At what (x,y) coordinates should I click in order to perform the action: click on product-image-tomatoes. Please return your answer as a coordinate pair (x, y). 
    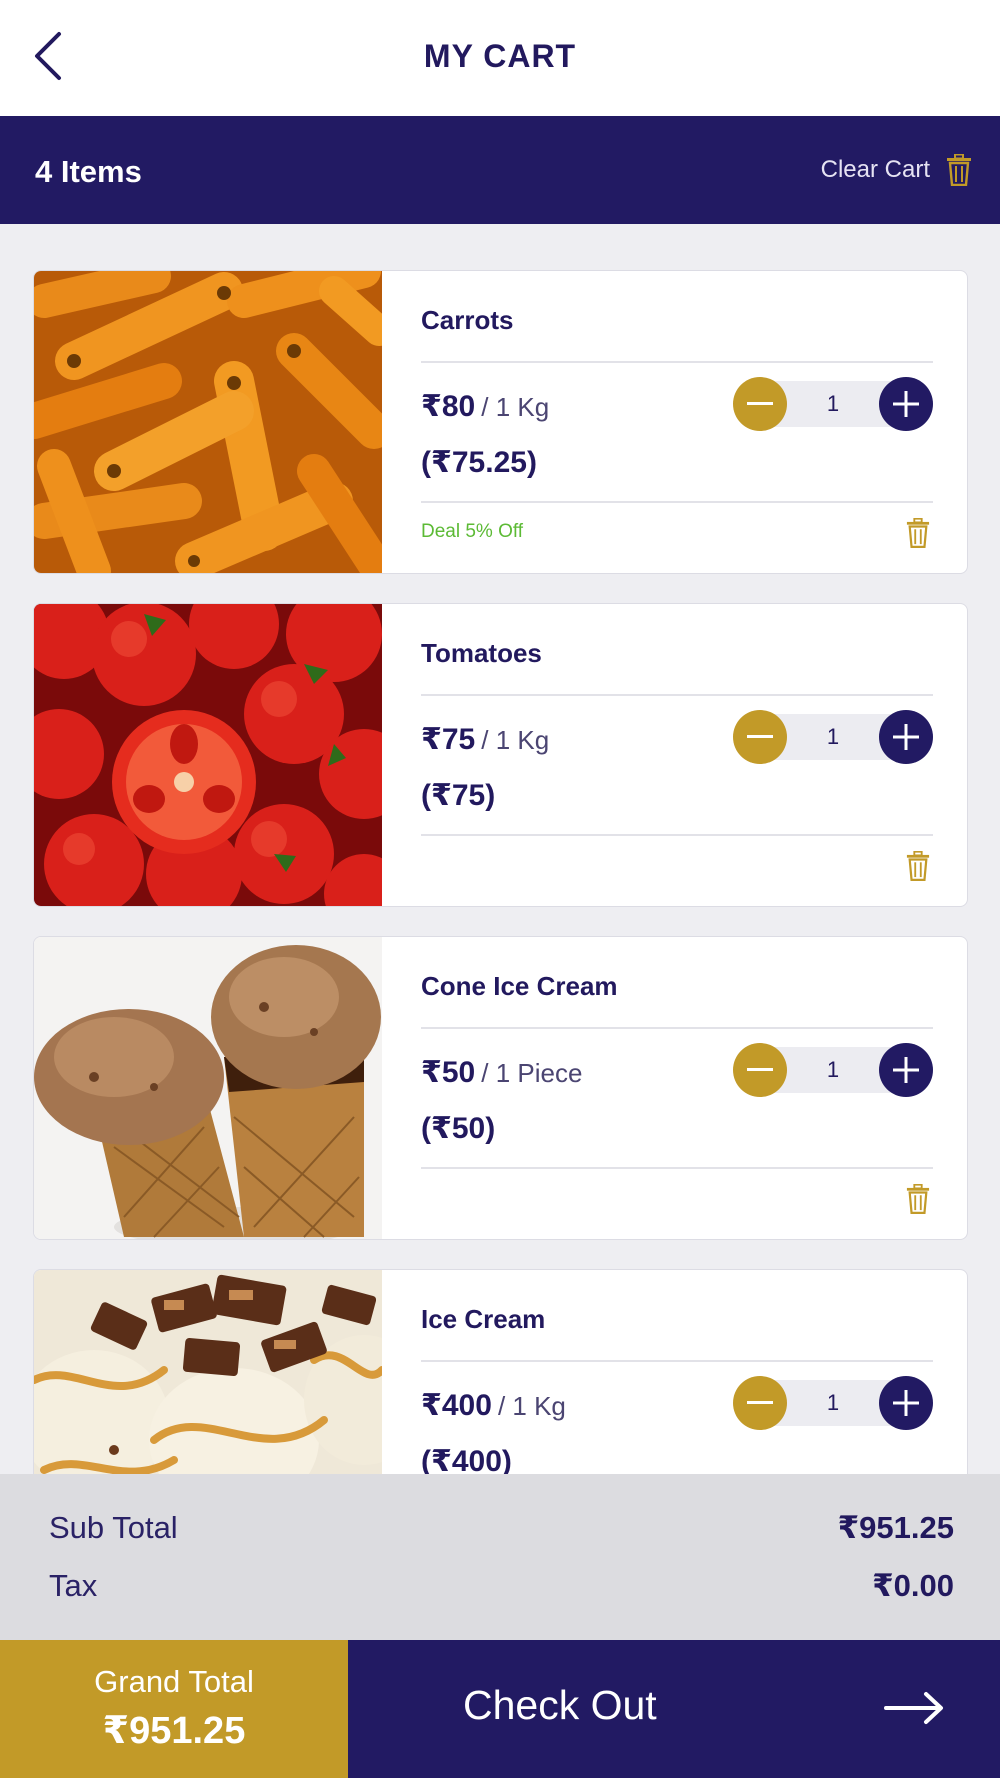
    Looking at the image, I should click on (208, 755).